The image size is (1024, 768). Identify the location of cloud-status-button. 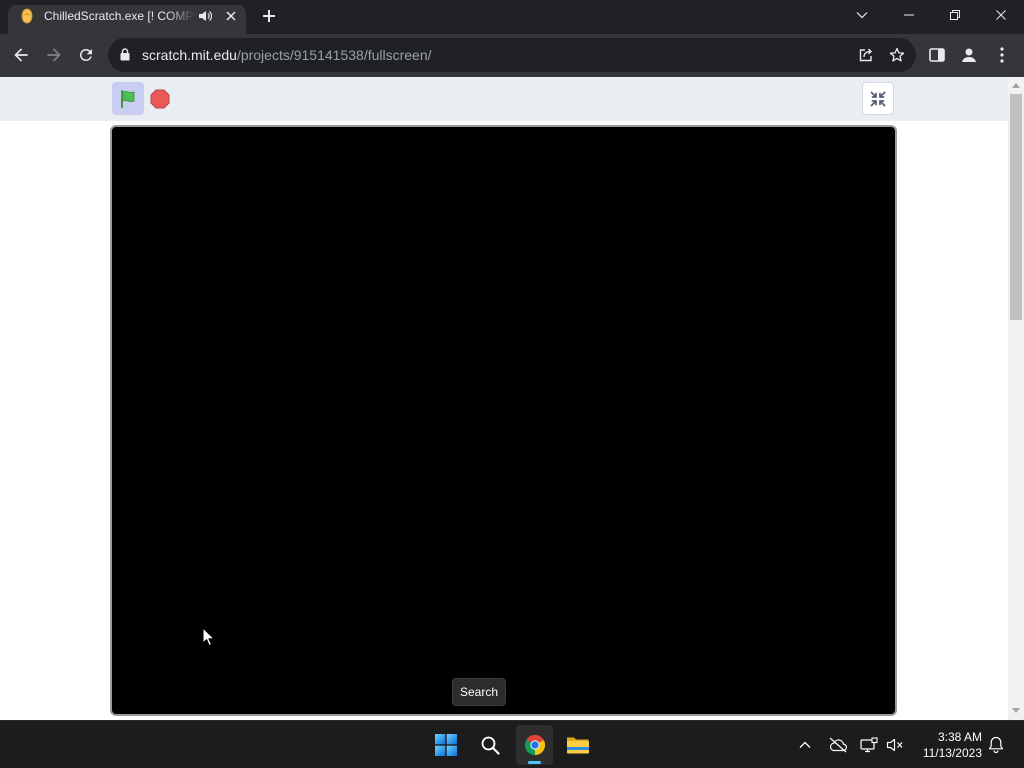
(838, 745).